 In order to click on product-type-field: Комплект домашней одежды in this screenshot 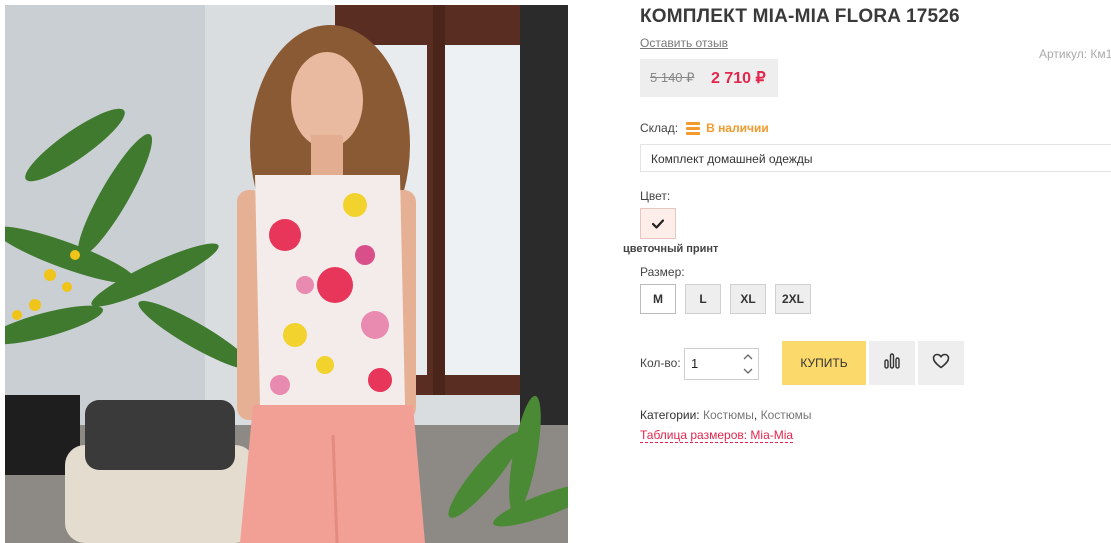, I will do `click(875, 158)`.